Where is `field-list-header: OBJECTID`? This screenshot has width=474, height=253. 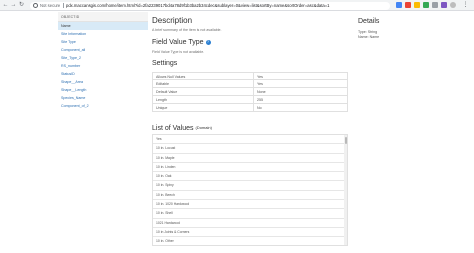
field-list-header: OBJECTID is located at coordinates (103, 17).